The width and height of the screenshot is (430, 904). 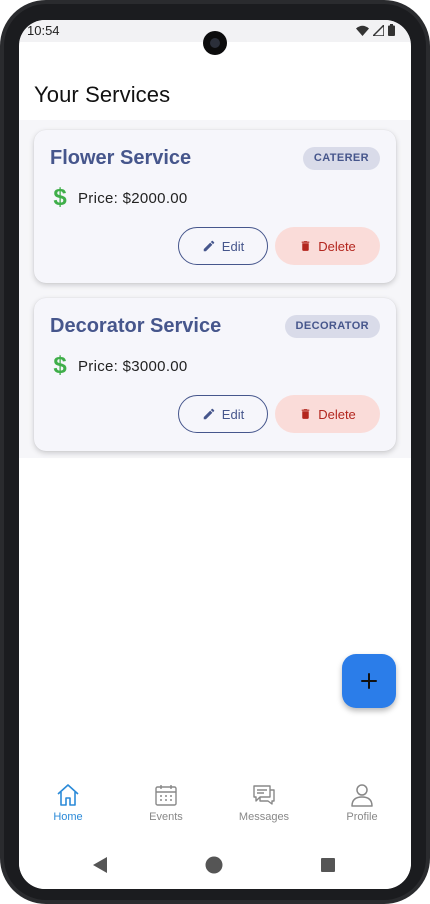 What do you see at coordinates (68, 795) in the screenshot?
I see `home-icon` at bounding box center [68, 795].